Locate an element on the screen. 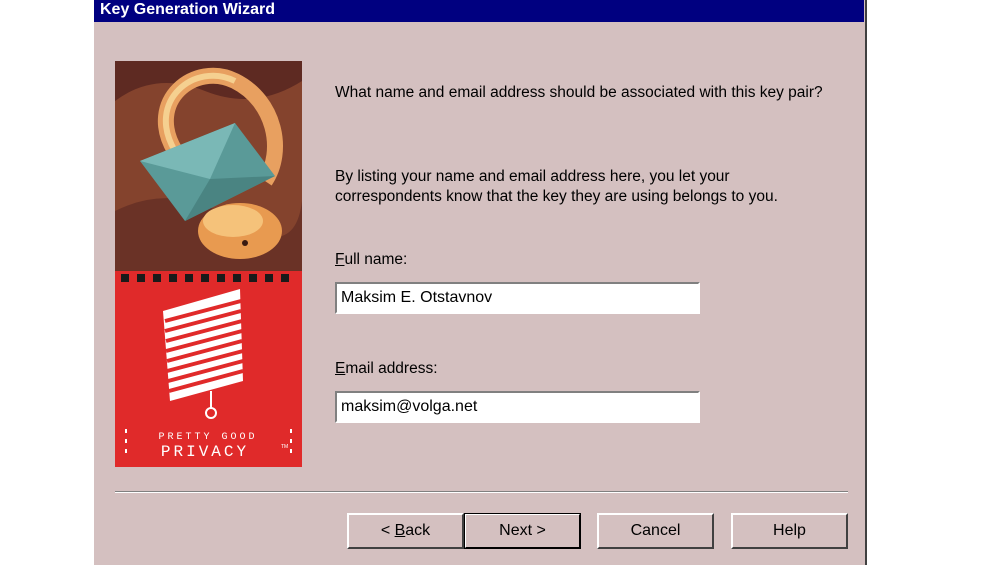 This screenshot has width=1004, height=565. pgp-artwork: PRETTY GOOD PRIVACY TM is located at coordinates (208, 264).